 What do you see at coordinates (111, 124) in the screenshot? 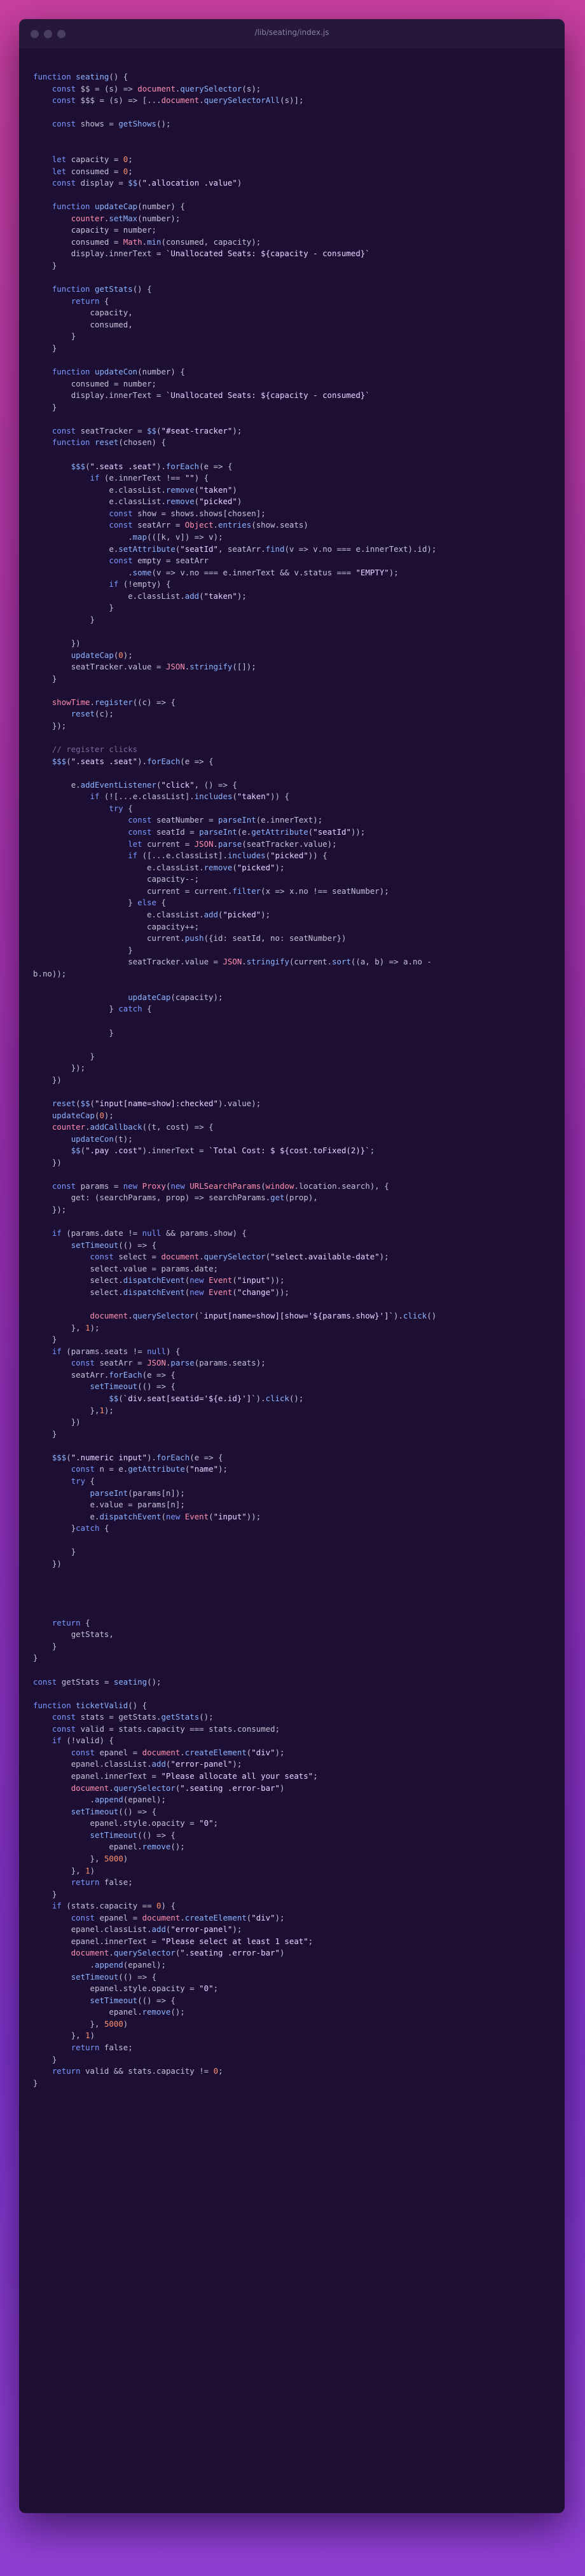
I see `code-line: const shows = getShows();` at bounding box center [111, 124].